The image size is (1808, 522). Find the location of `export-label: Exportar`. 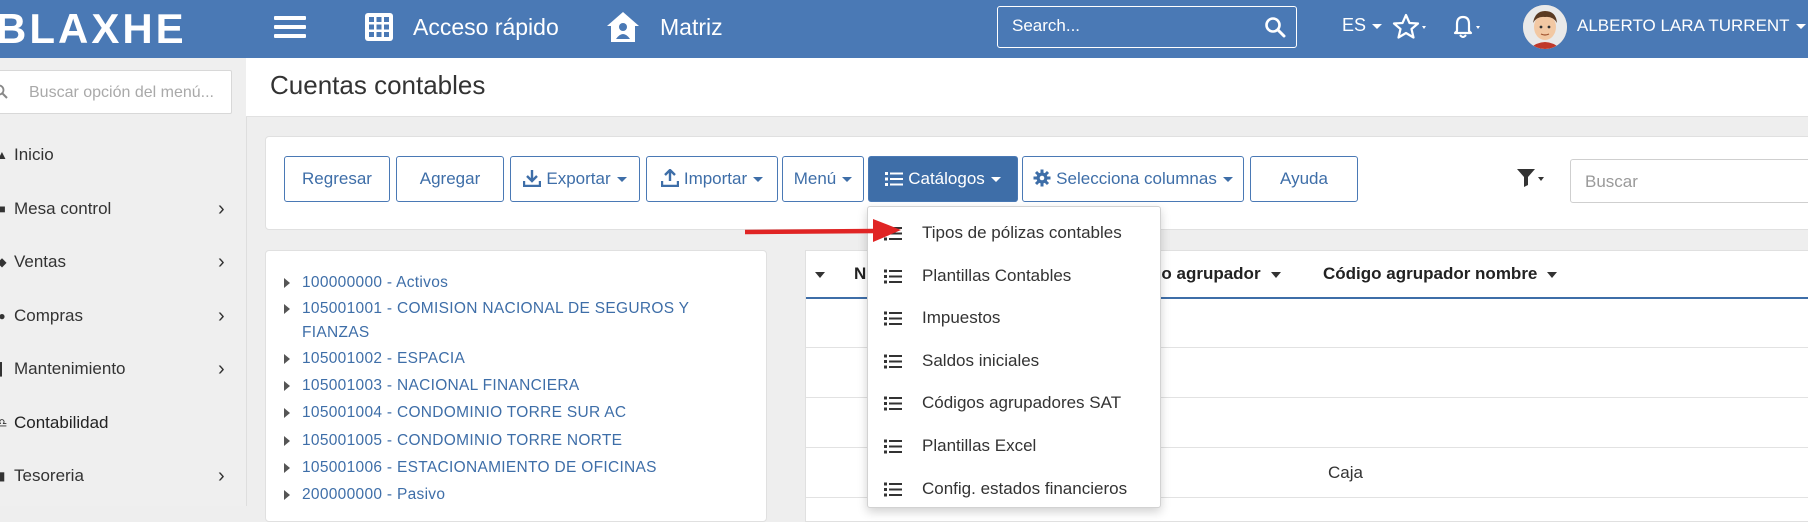

export-label: Exportar is located at coordinates (578, 178).